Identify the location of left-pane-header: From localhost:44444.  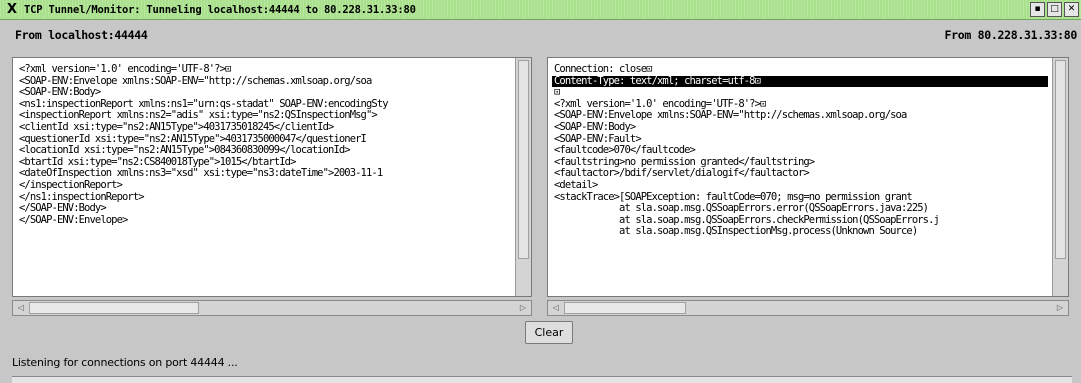
(81, 35).